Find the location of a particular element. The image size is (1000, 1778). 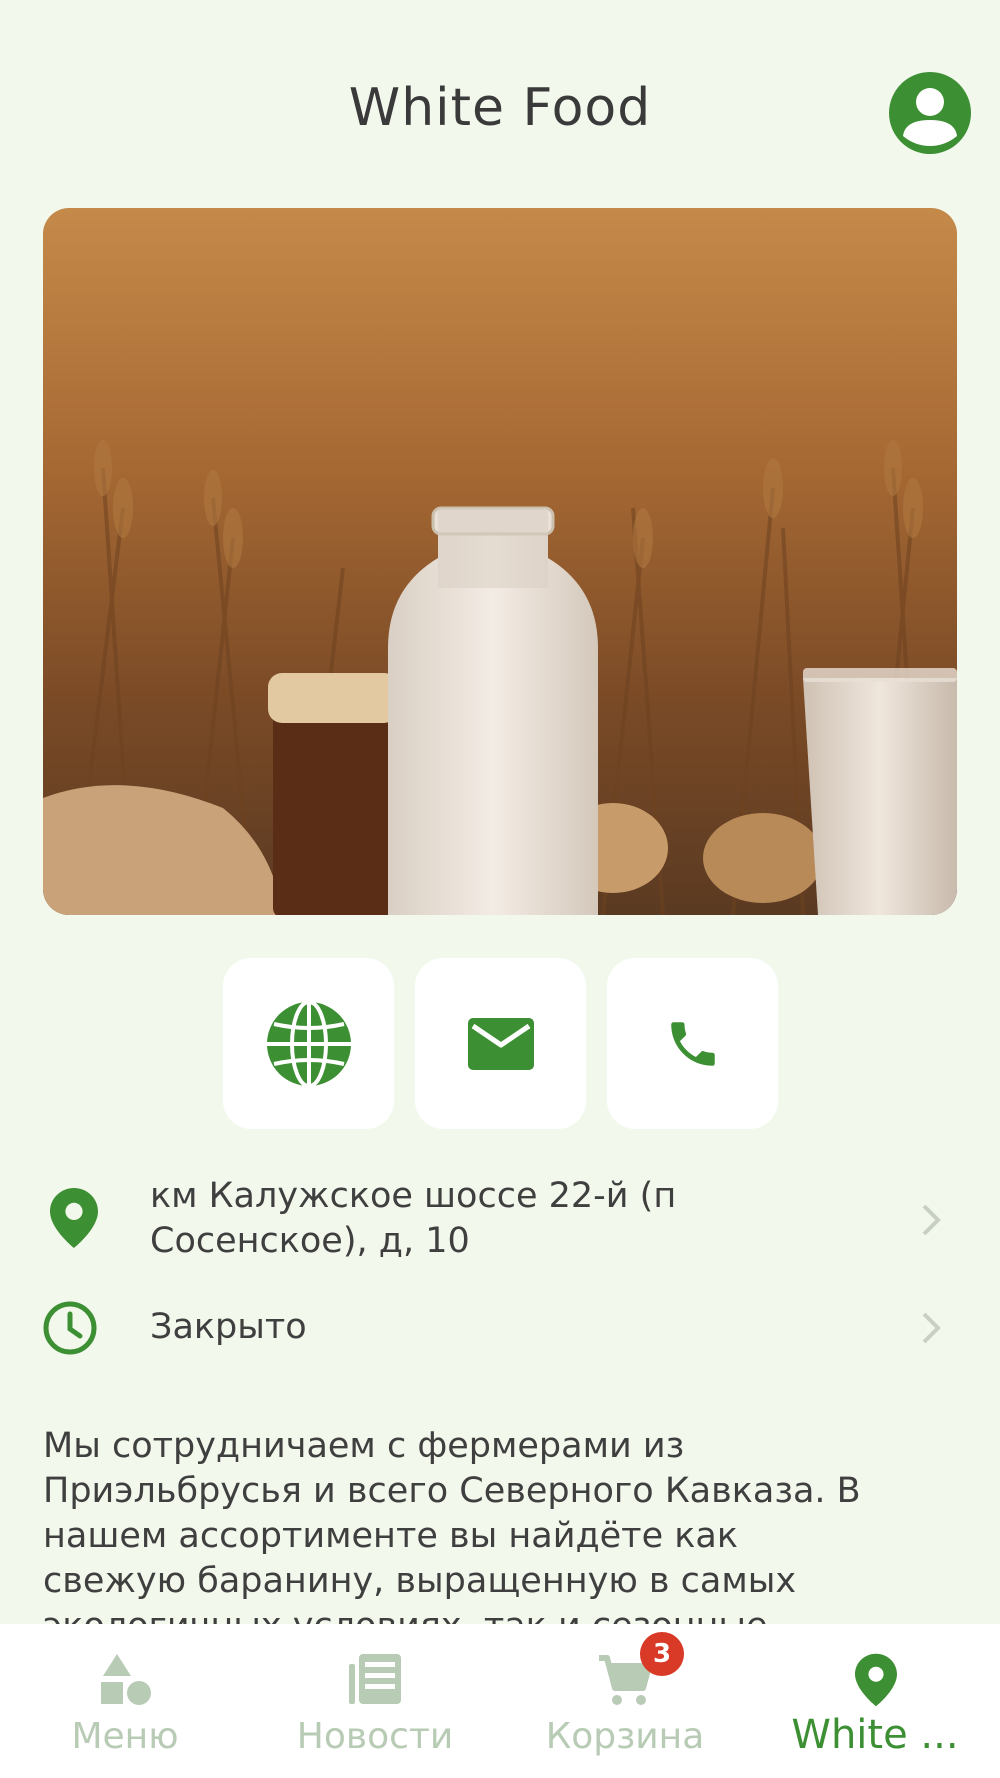

hours-row: Закрыто is located at coordinates (500, 1328).